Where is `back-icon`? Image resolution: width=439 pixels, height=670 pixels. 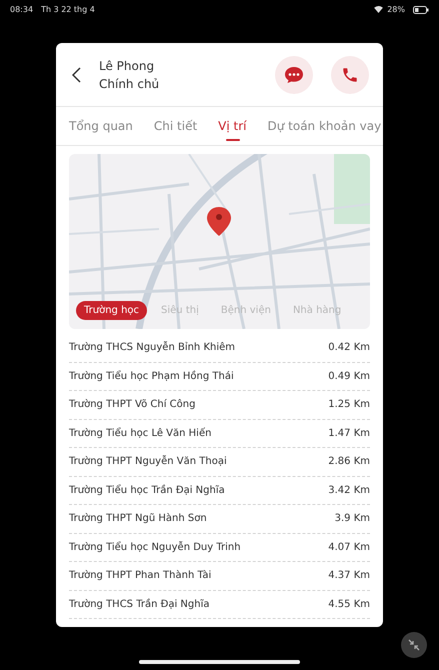 back-icon is located at coordinates (76, 74).